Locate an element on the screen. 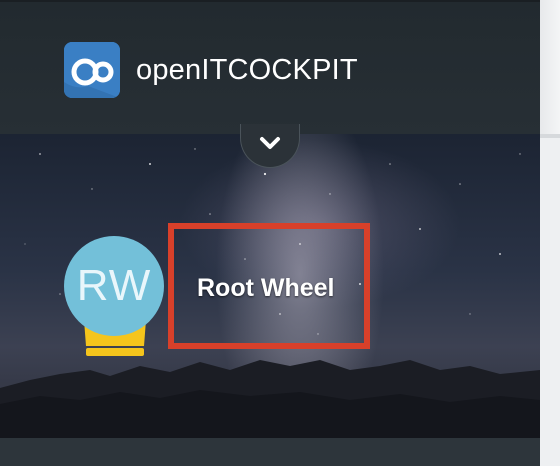 This screenshot has width=560, height=466. main-content-edge is located at coordinates (550, 233).